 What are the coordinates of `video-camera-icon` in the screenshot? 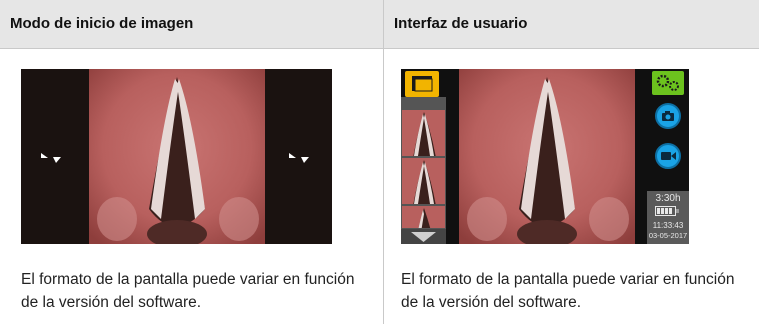 It's located at (668, 156).